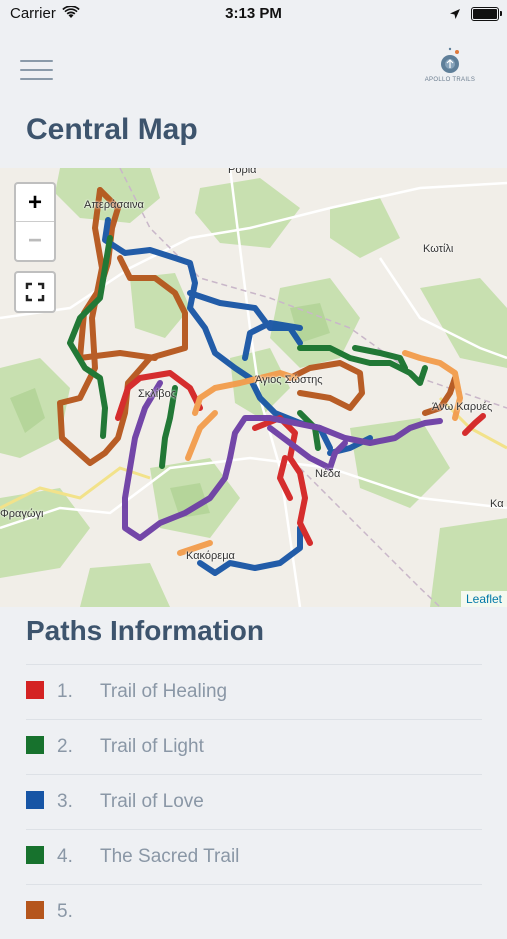  Describe the element at coordinates (65, 911) in the screenshot. I see `path-number: 5.` at that location.